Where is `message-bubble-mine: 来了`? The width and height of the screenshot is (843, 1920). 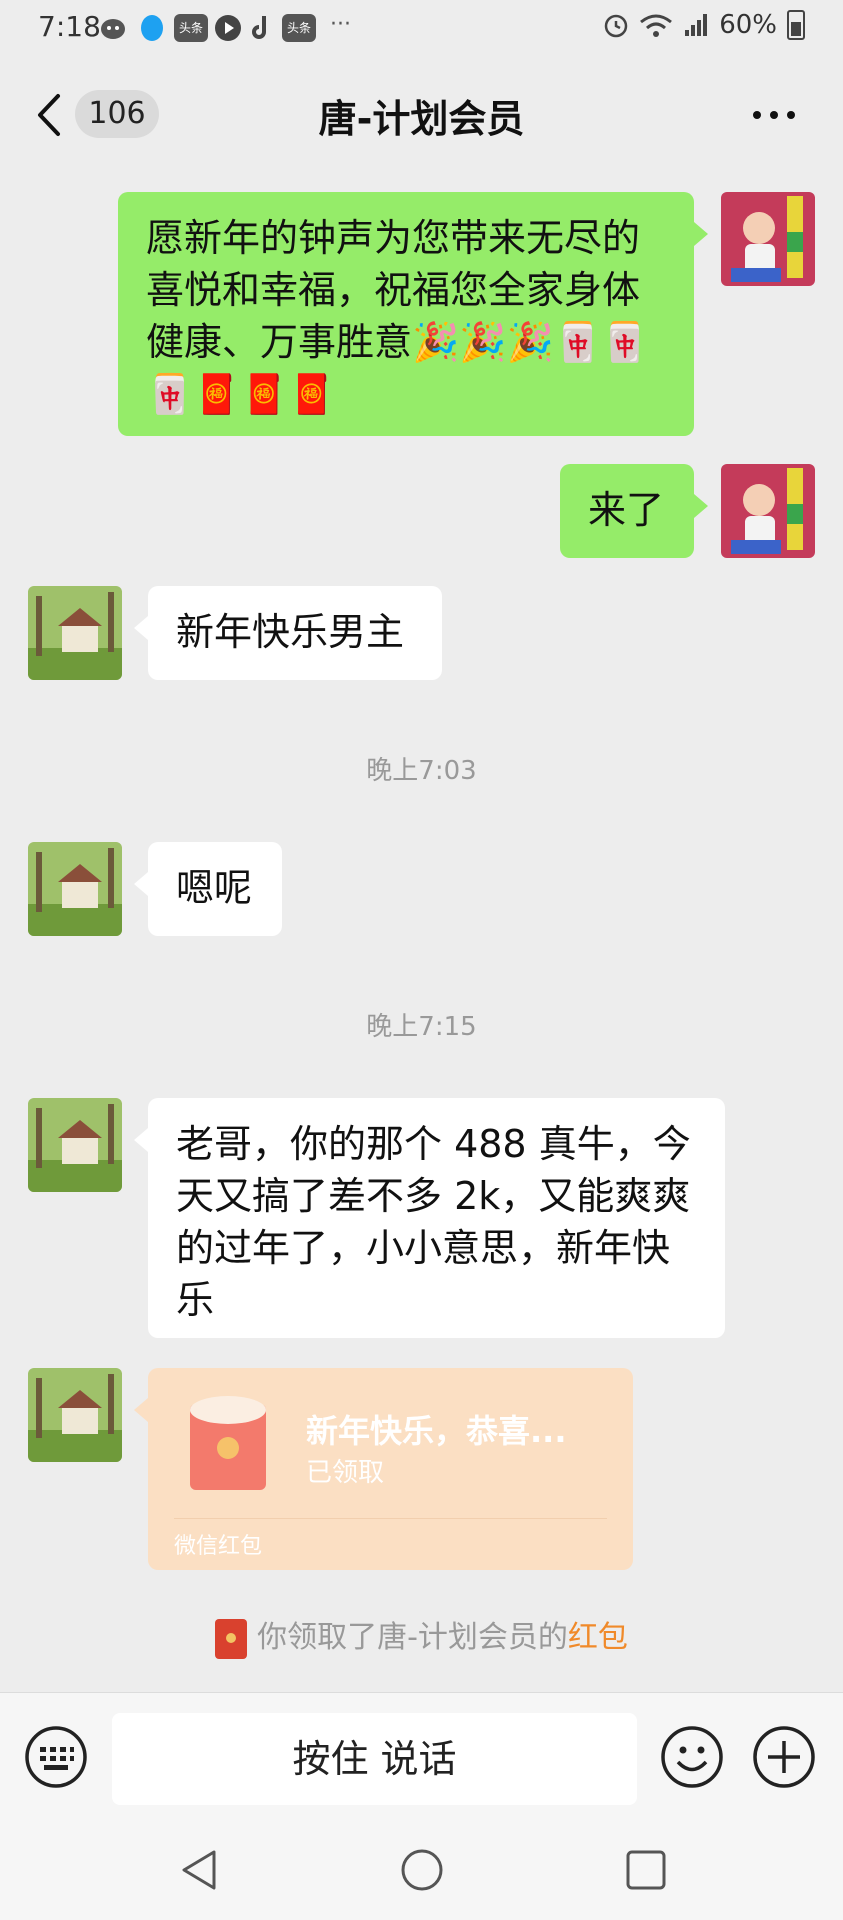 message-bubble-mine: 来了 is located at coordinates (634, 511).